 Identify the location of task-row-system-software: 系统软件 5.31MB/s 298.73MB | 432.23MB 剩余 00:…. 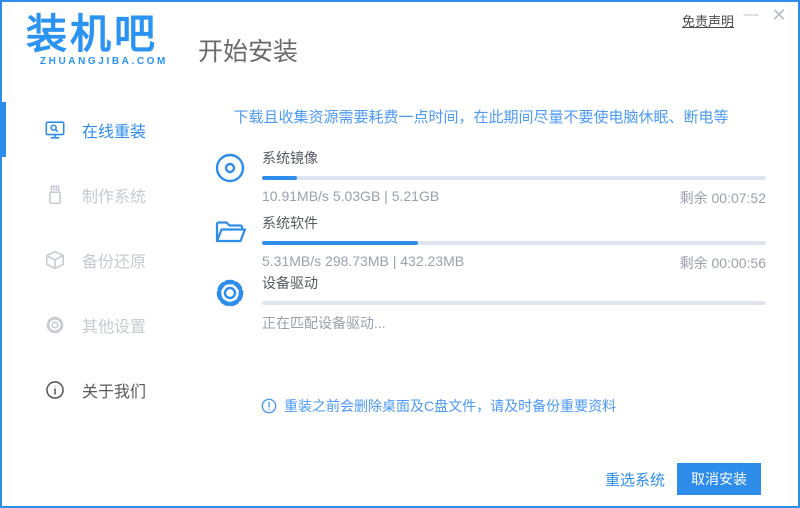
(489, 243).